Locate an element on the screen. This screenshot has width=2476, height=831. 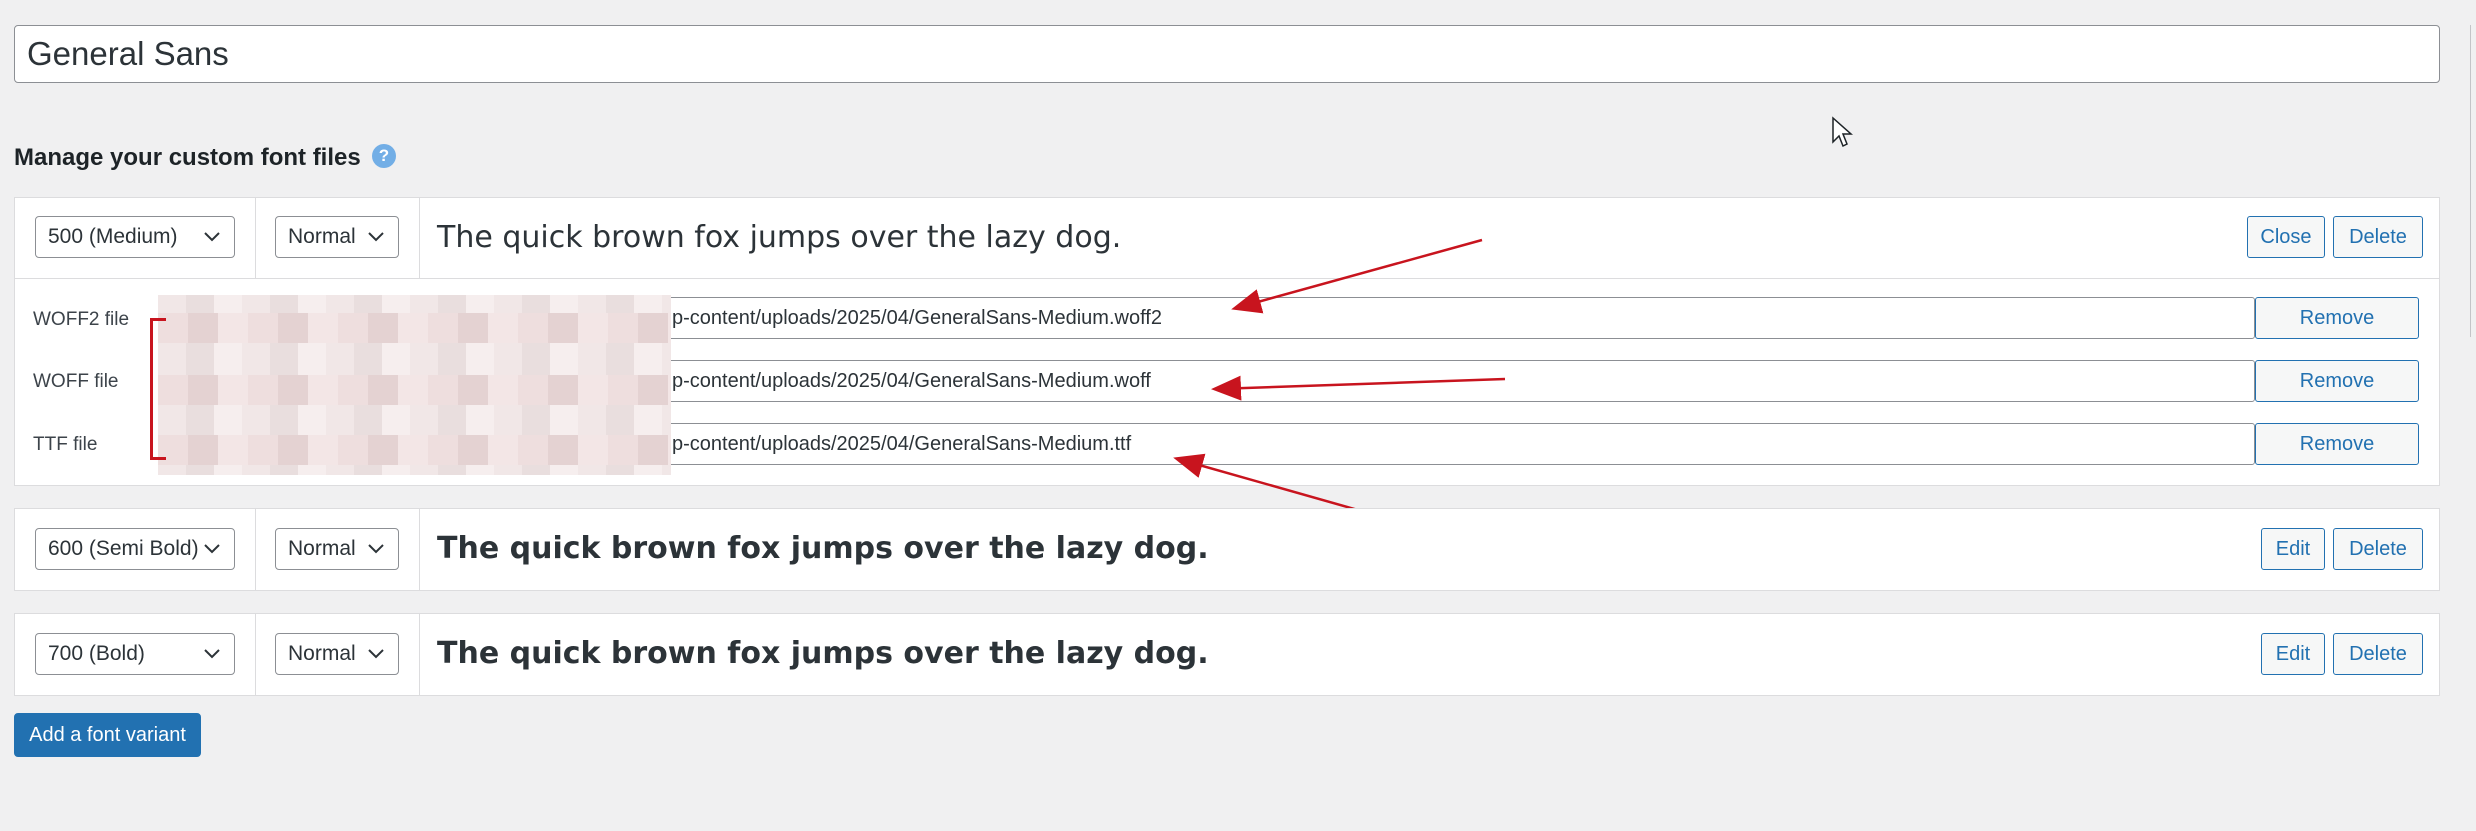
woff2-file-label: WOFF2 file is located at coordinates (81, 319).